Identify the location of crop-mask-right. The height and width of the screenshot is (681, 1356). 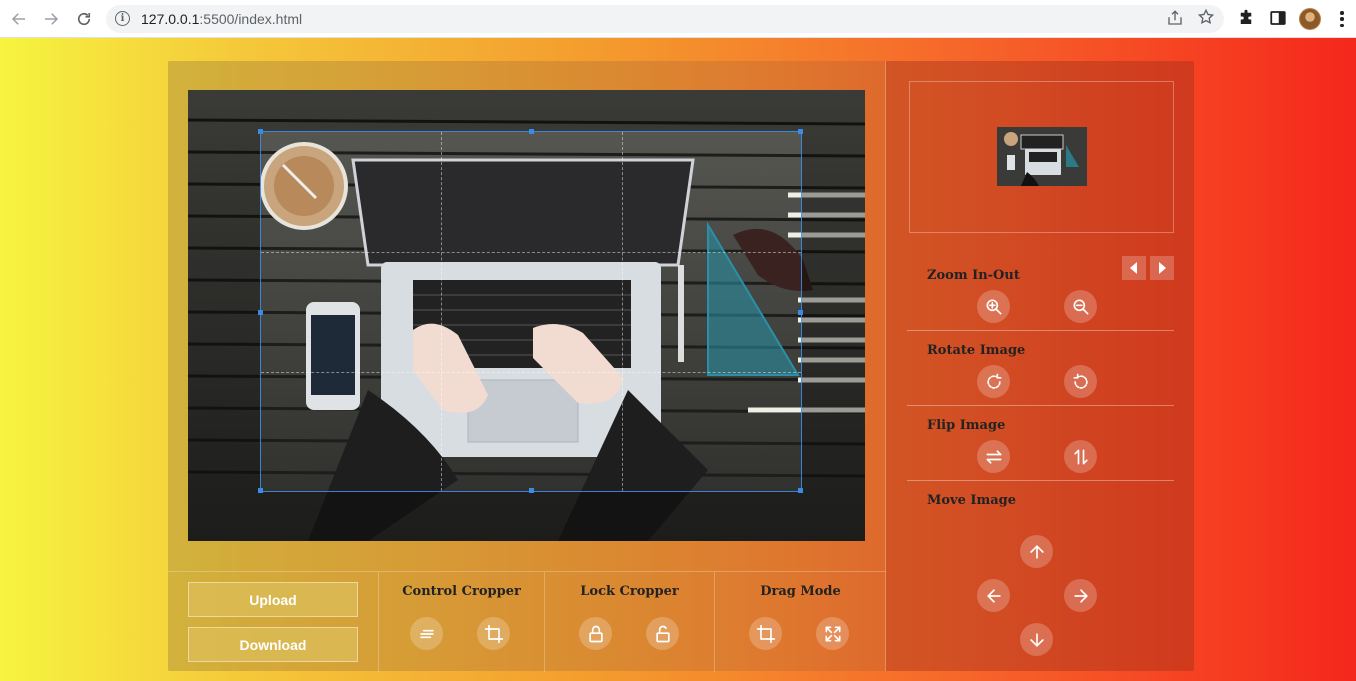
(833, 311).